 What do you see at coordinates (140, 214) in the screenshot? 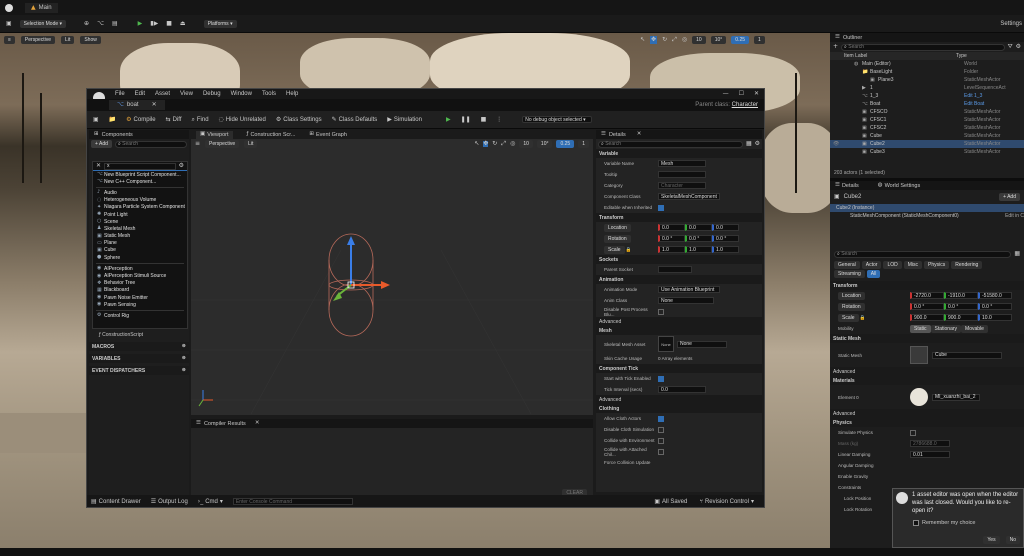
I see `dropdown-item: ✺ Point Light` at bounding box center [140, 214].